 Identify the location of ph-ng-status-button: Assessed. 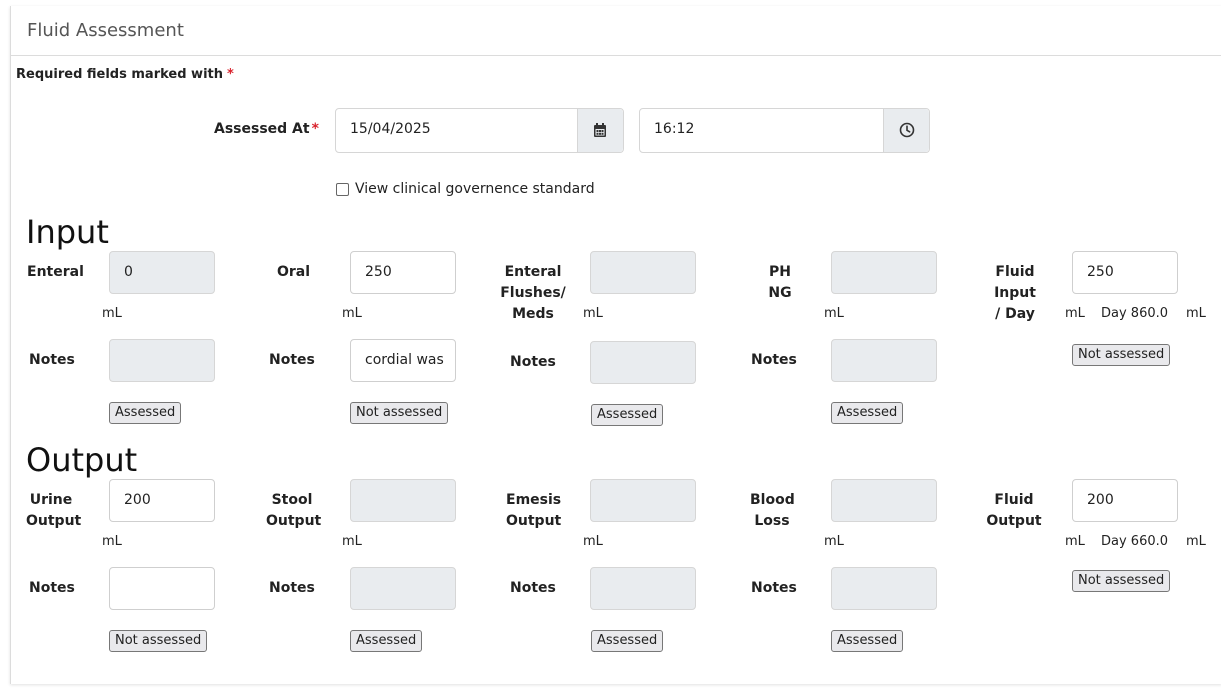
(867, 413).